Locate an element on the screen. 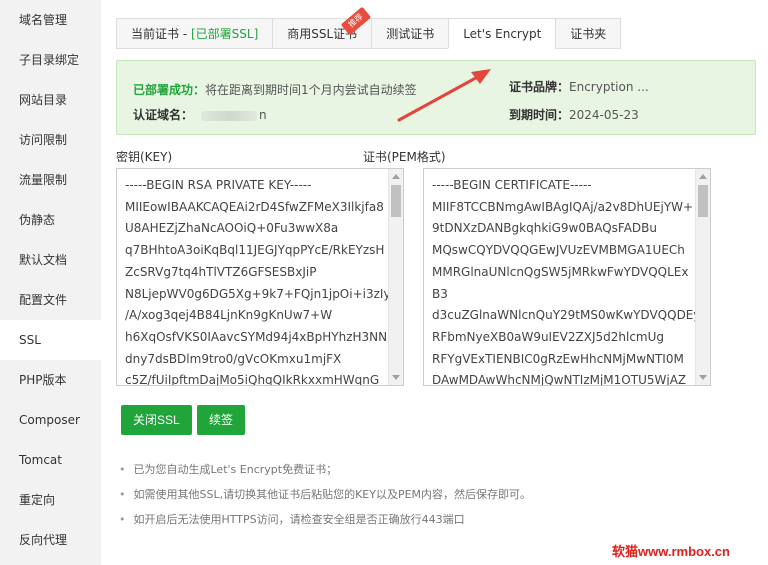 Image resolution: width=768 pixels, height=565 pixels. cert-line: MMRGlnaUNlcnQgSW5jMRkwFwYDVQQLEx is located at coordinates (560, 271).